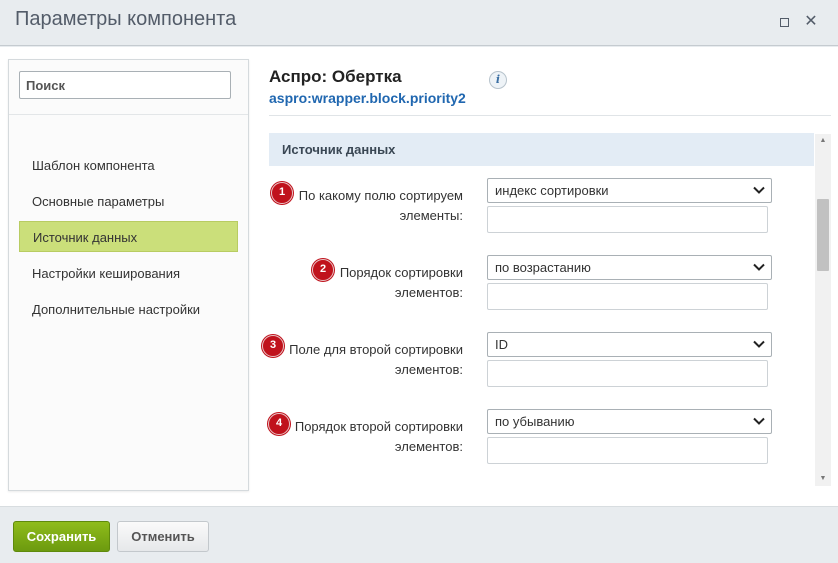 This screenshot has width=838, height=563. I want to click on component-code: aspro:wrapper.block.priority2, so click(367, 98).